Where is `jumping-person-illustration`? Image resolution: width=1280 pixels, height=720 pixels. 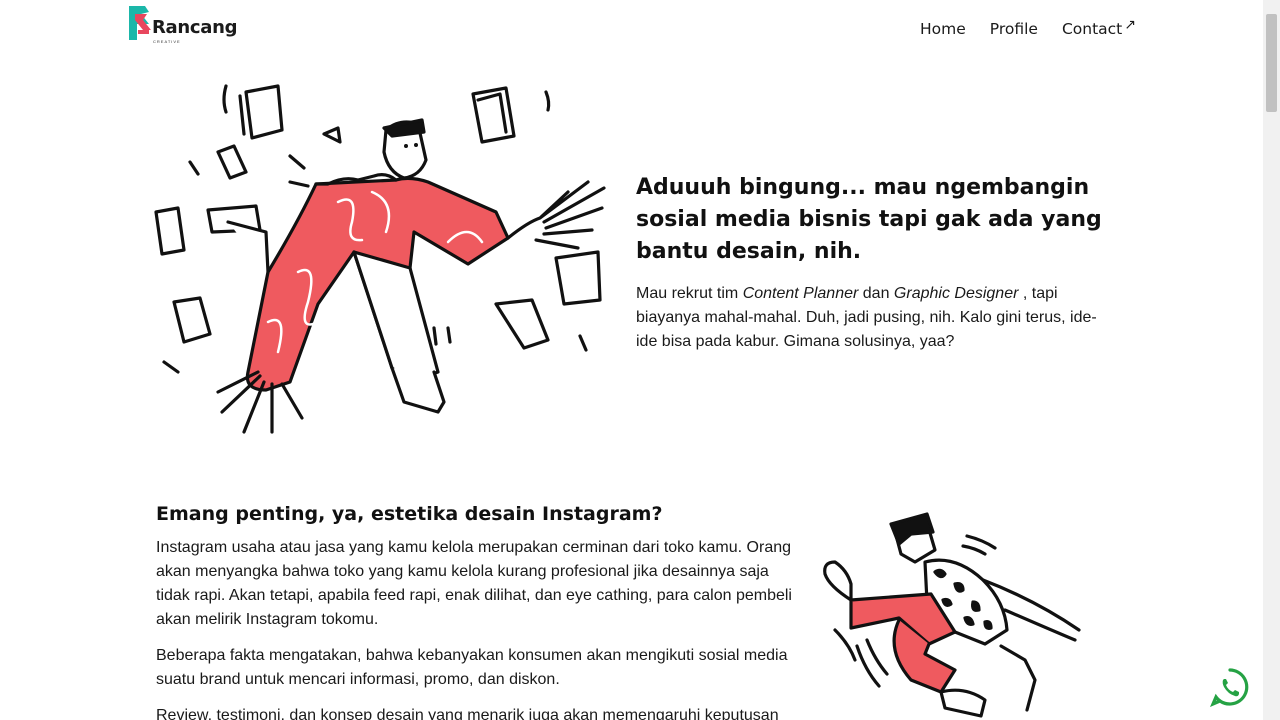
jumping-person-illustration is located at coordinates (952, 615).